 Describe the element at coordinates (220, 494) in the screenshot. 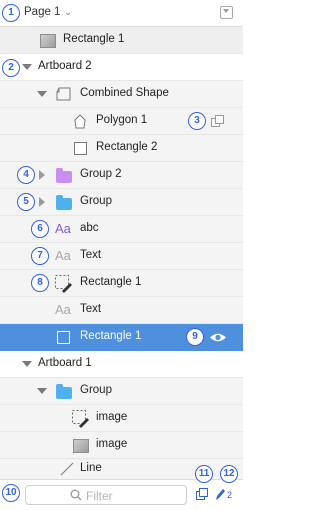

I see `edit-pencil-icon` at that location.